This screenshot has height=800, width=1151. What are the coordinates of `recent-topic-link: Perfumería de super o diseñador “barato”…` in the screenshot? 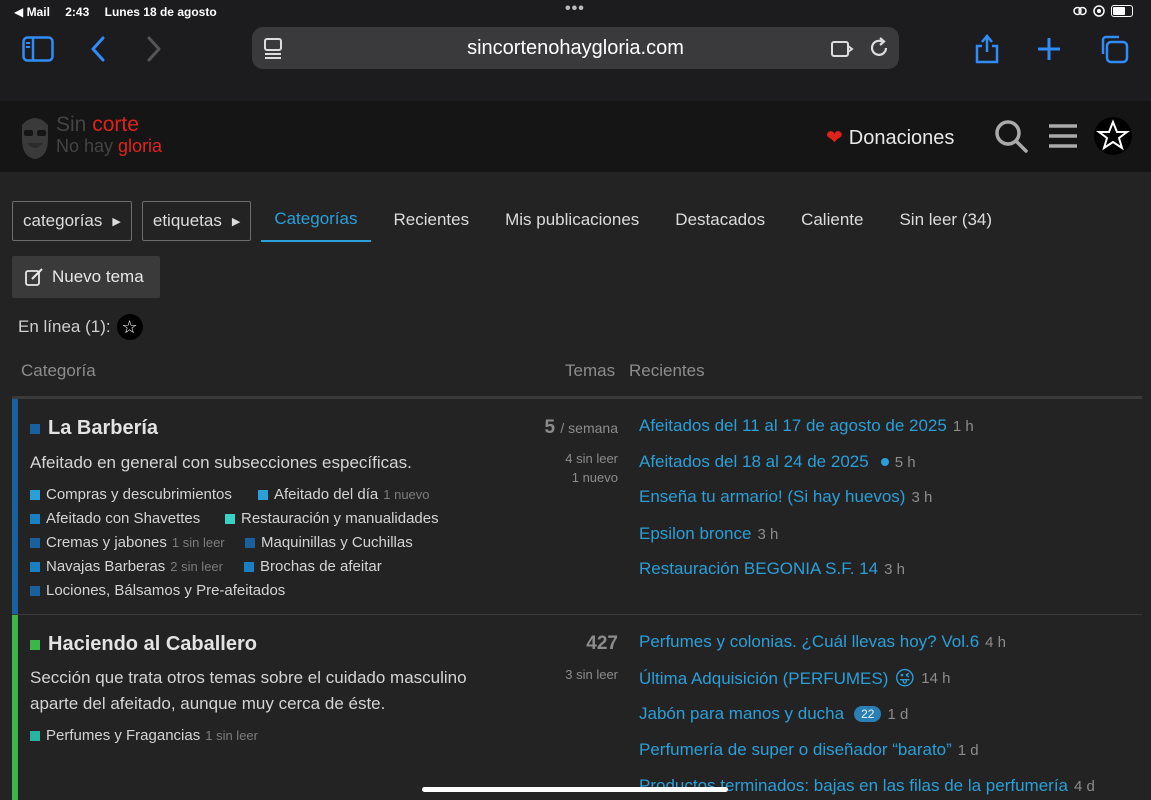 It's located at (809, 750).